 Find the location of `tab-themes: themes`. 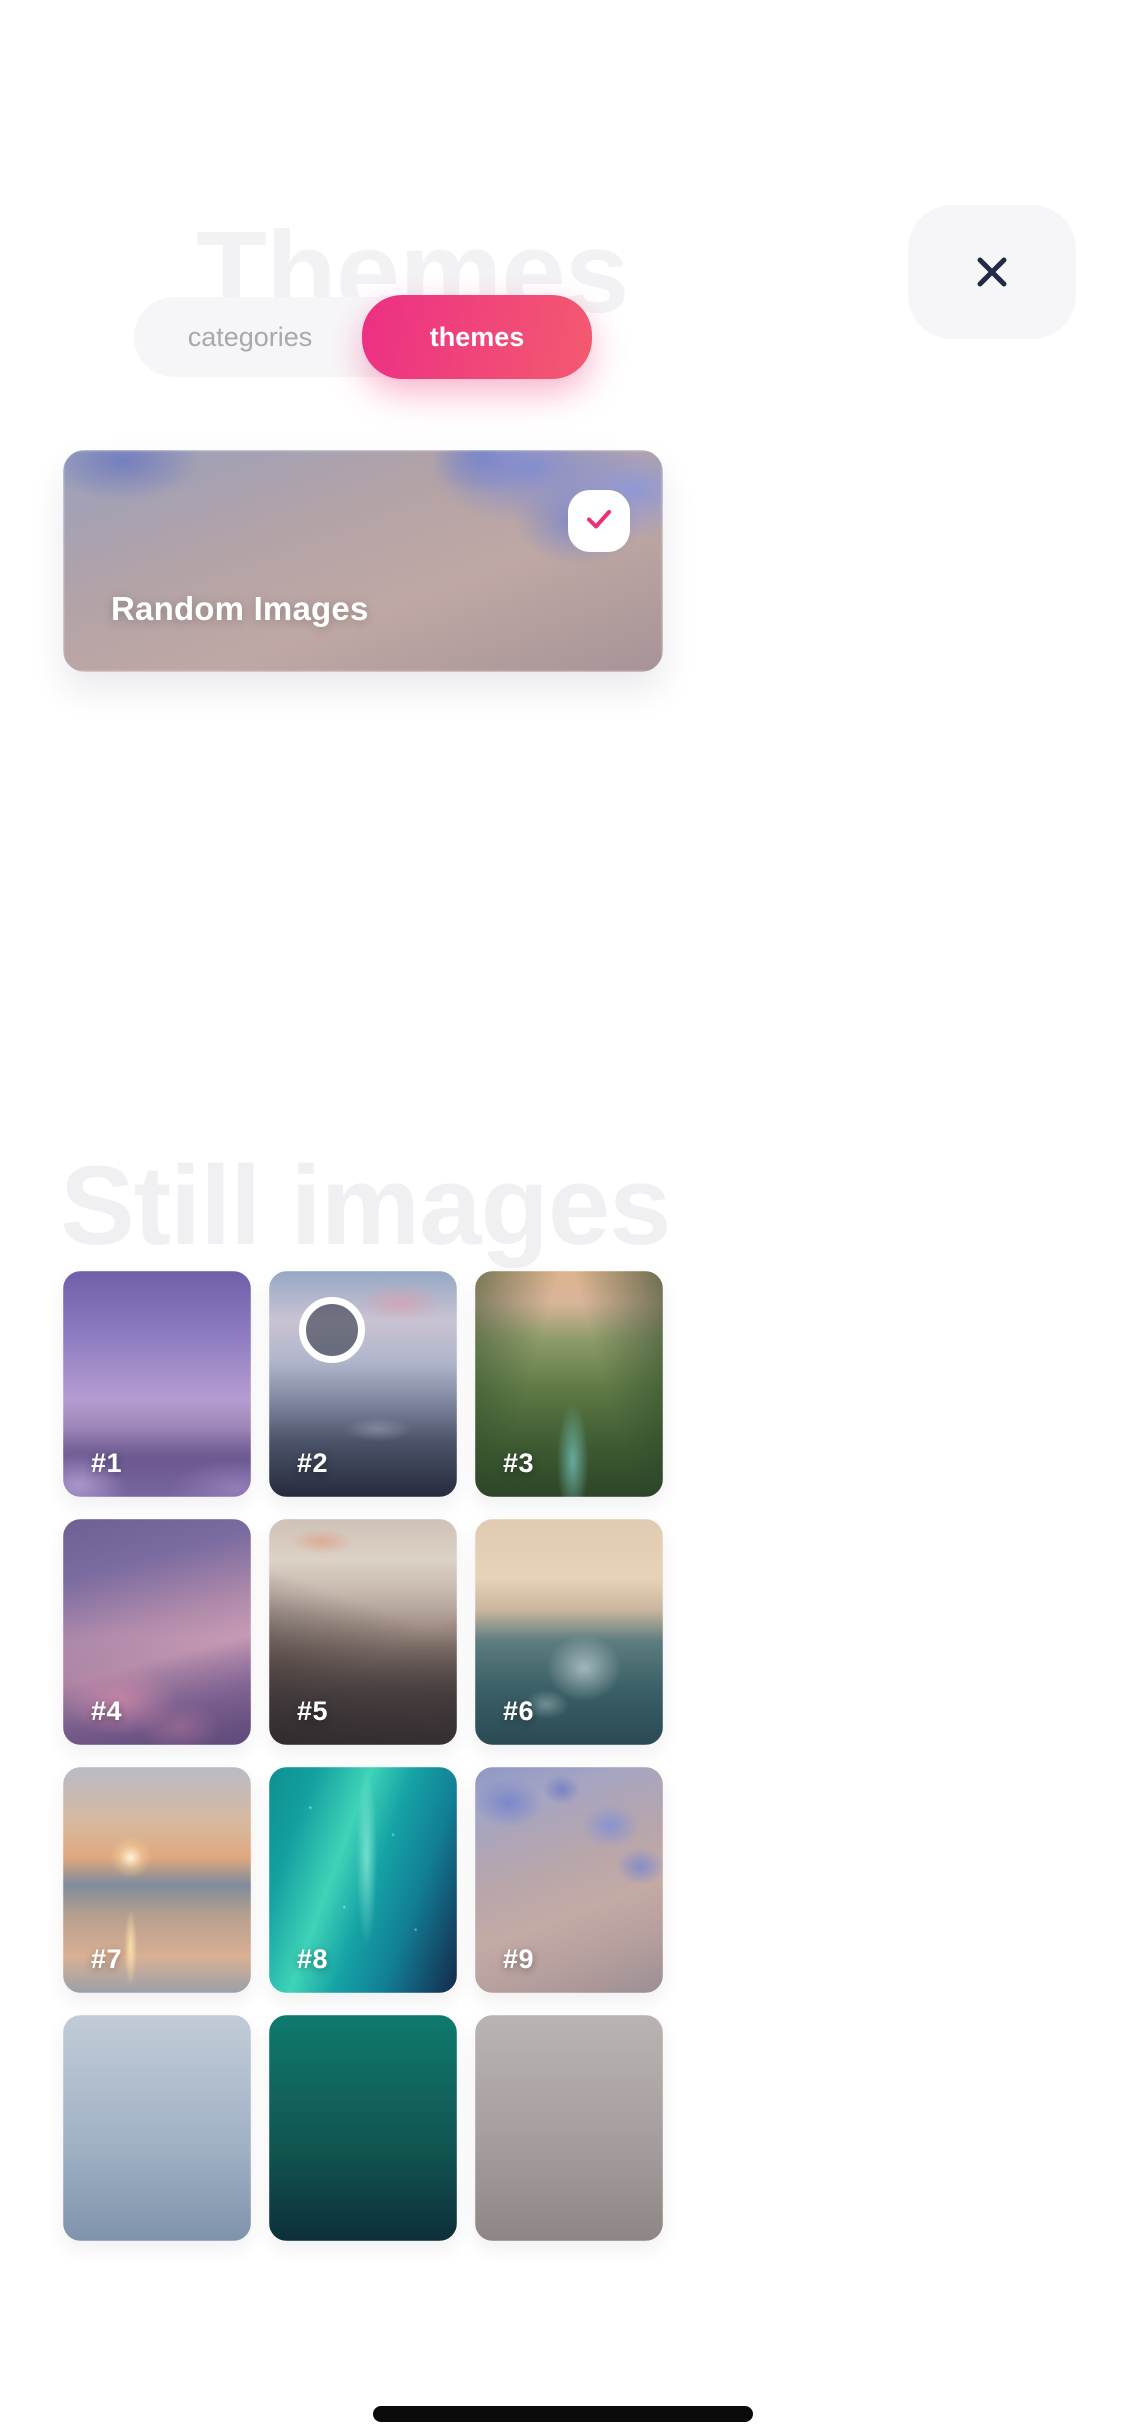

tab-themes: themes is located at coordinates (477, 337).